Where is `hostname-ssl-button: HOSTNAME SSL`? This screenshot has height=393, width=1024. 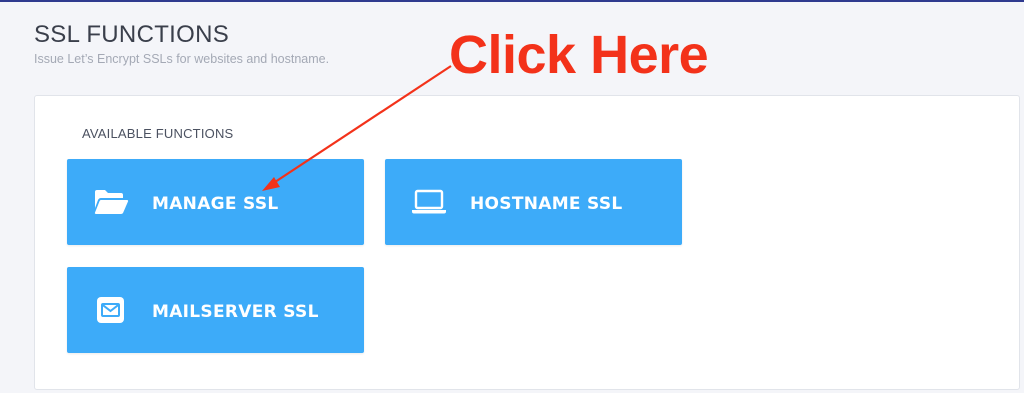
hostname-ssl-button: HOSTNAME SSL is located at coordinates (533, 202).